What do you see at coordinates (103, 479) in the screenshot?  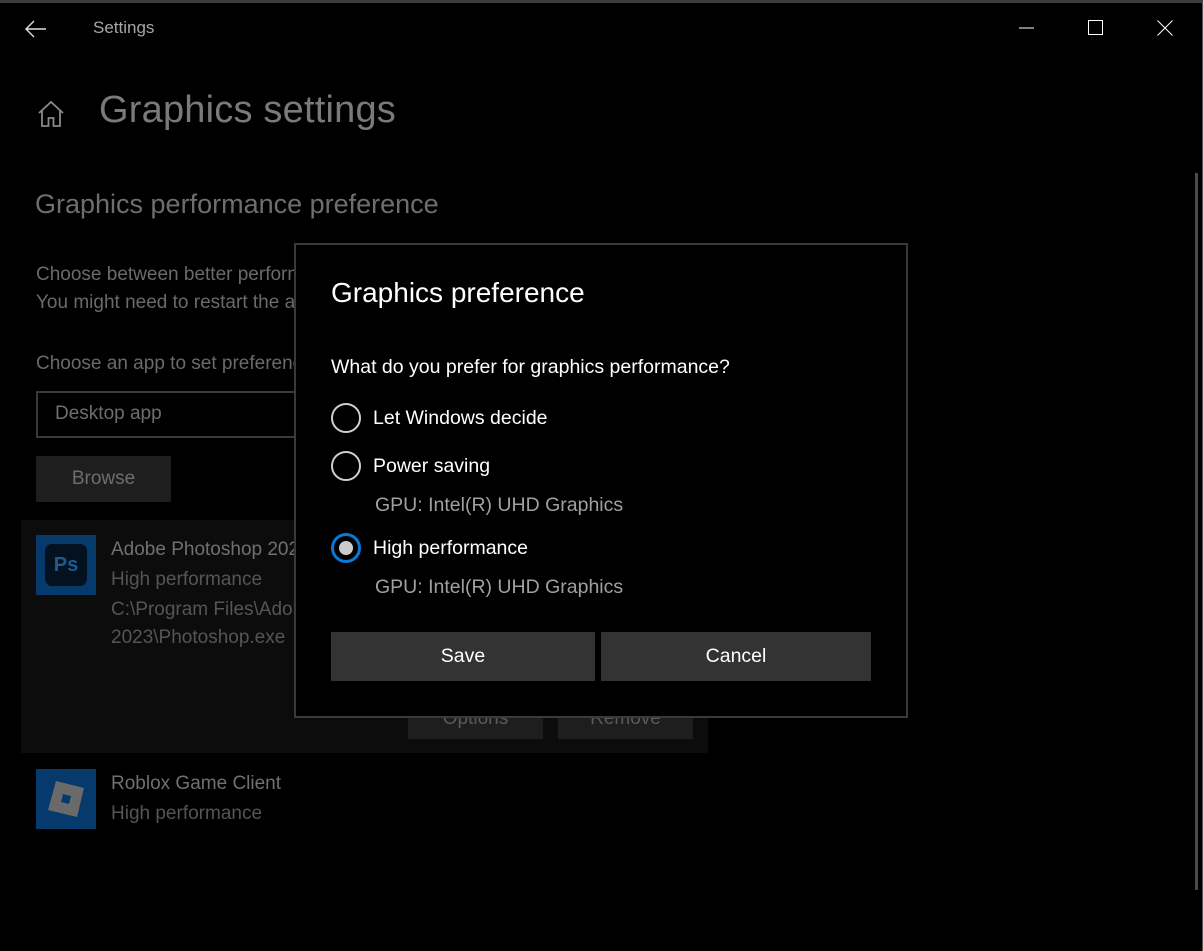 I see `browse-button: Browse` at bounding box center [103, 479].